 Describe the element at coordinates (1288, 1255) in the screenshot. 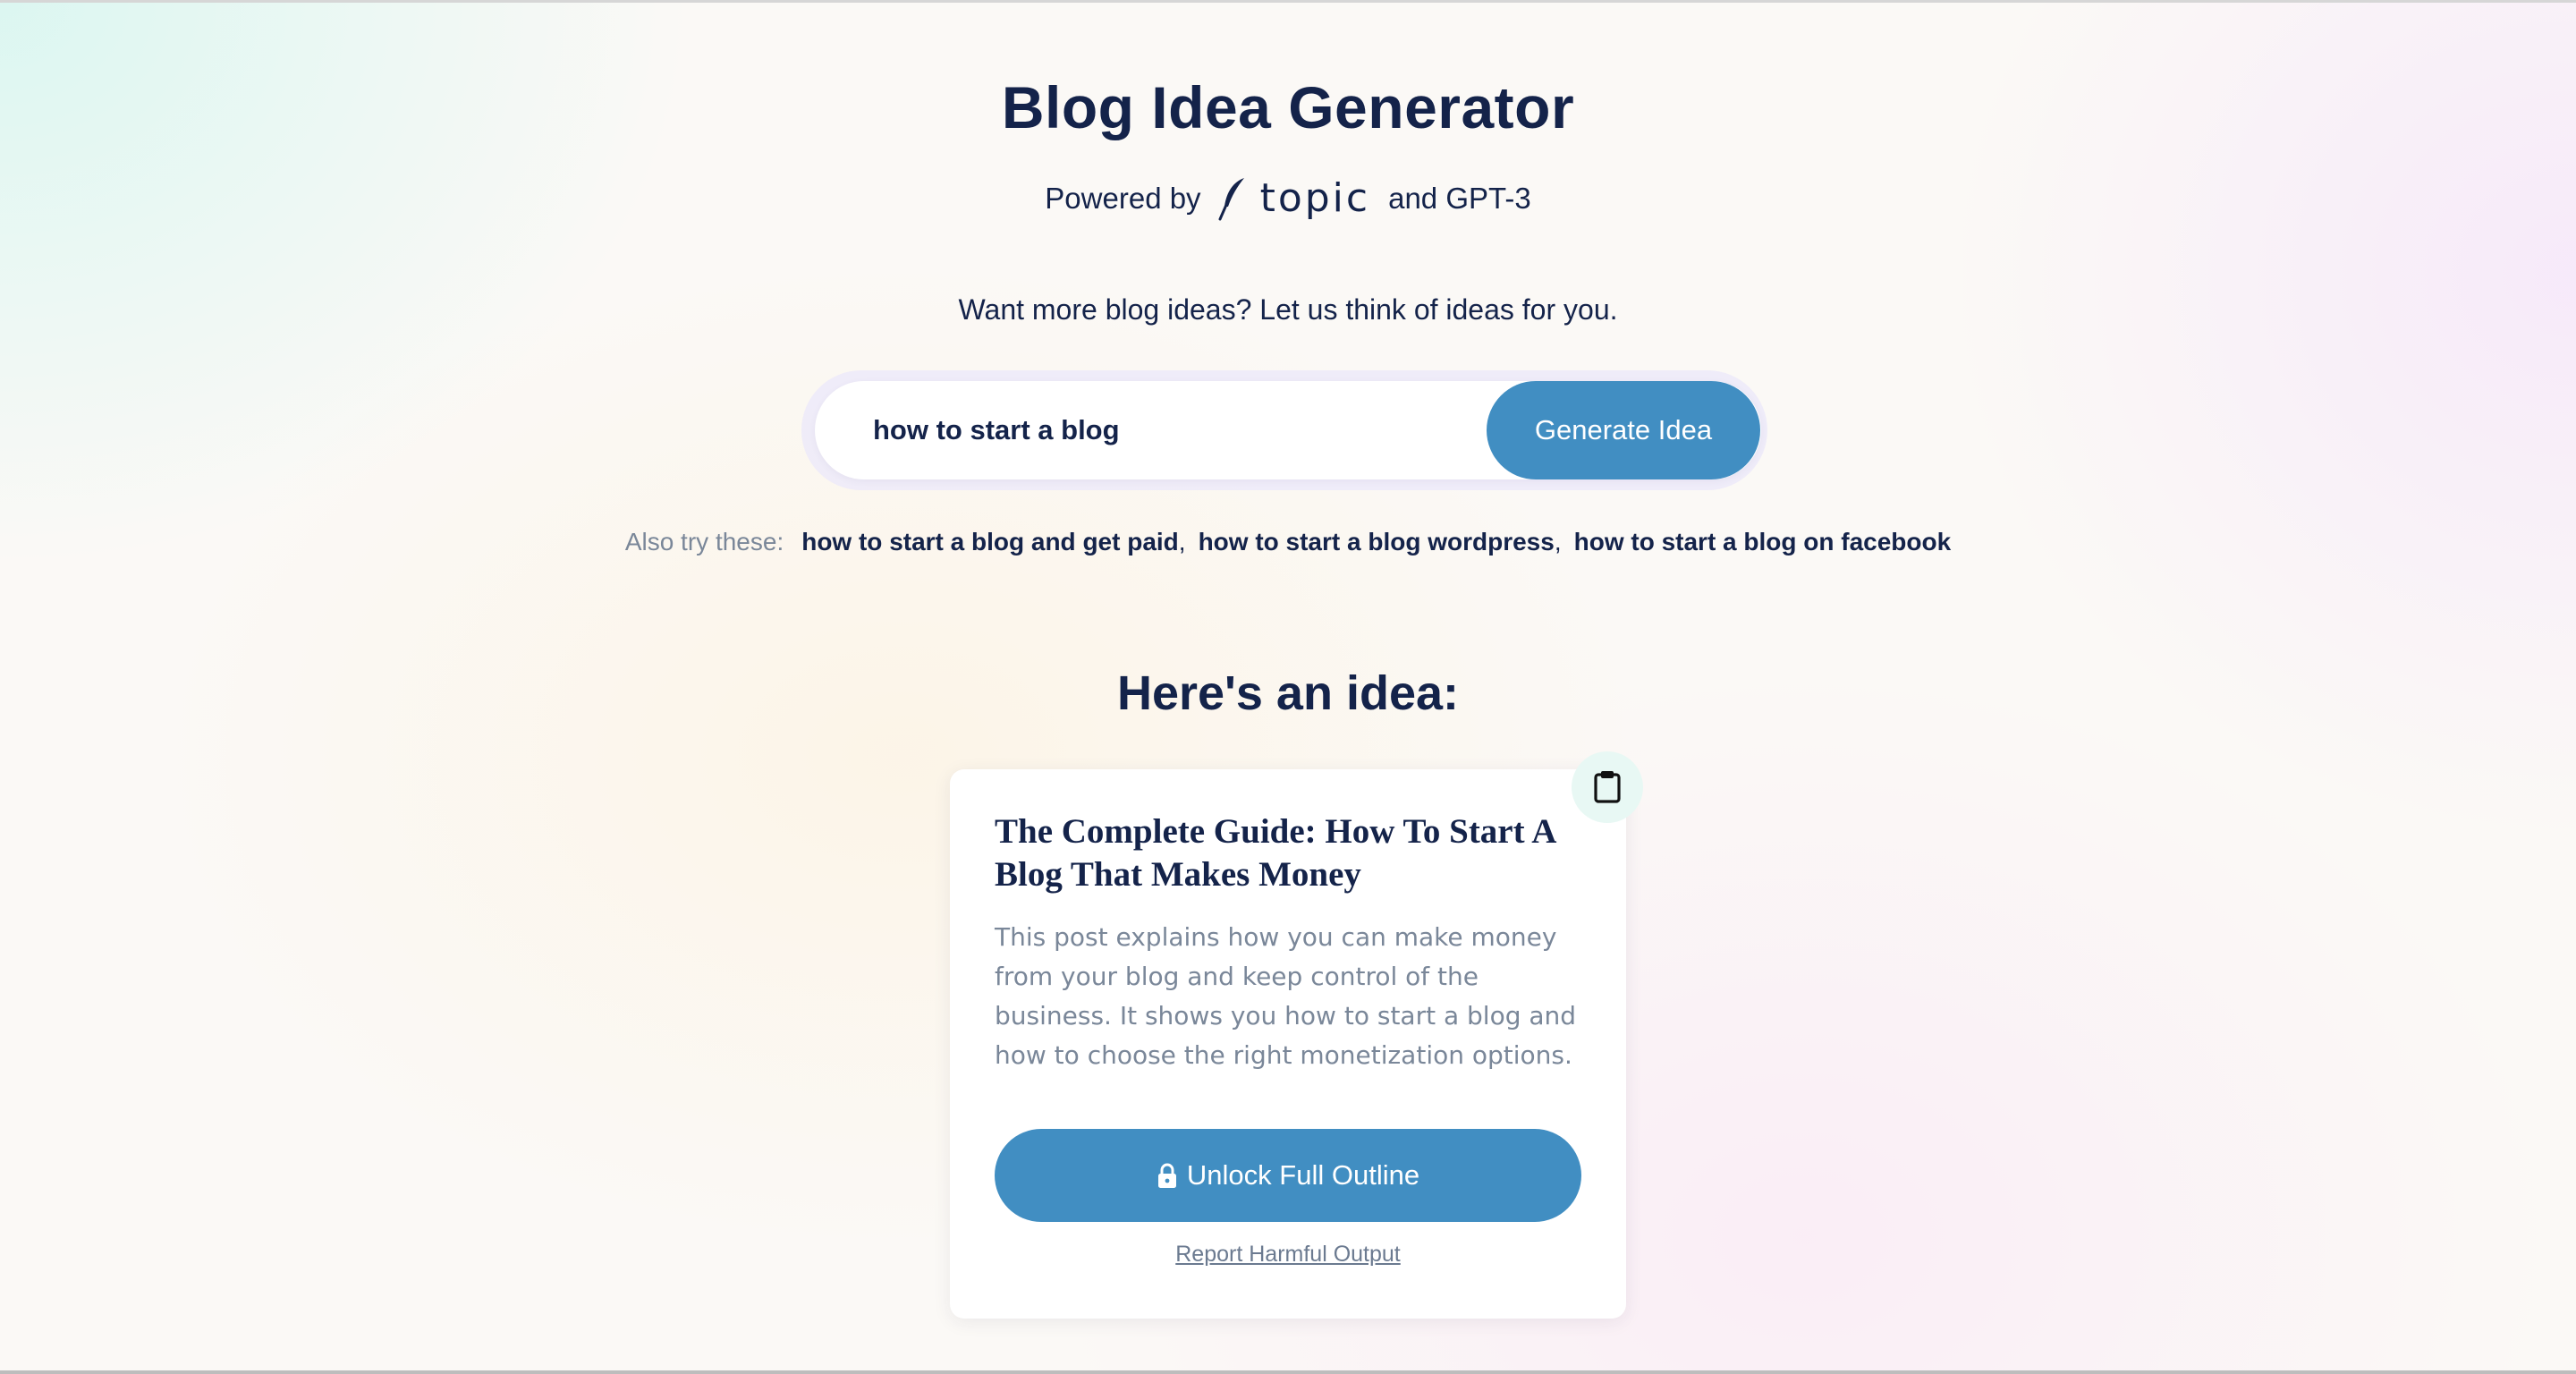

I see `report-harmful-output-link: Report Harmful Output` at that location.